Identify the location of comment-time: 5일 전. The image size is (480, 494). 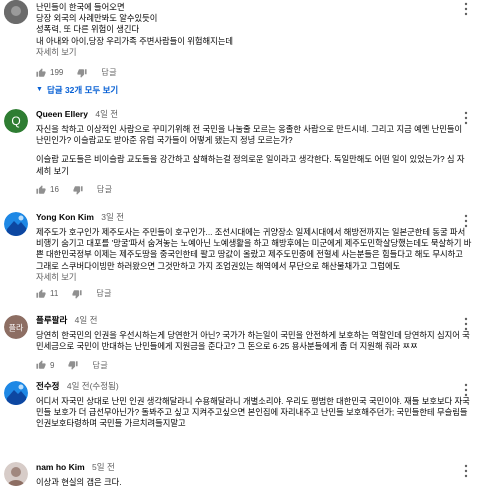
(103, 467).